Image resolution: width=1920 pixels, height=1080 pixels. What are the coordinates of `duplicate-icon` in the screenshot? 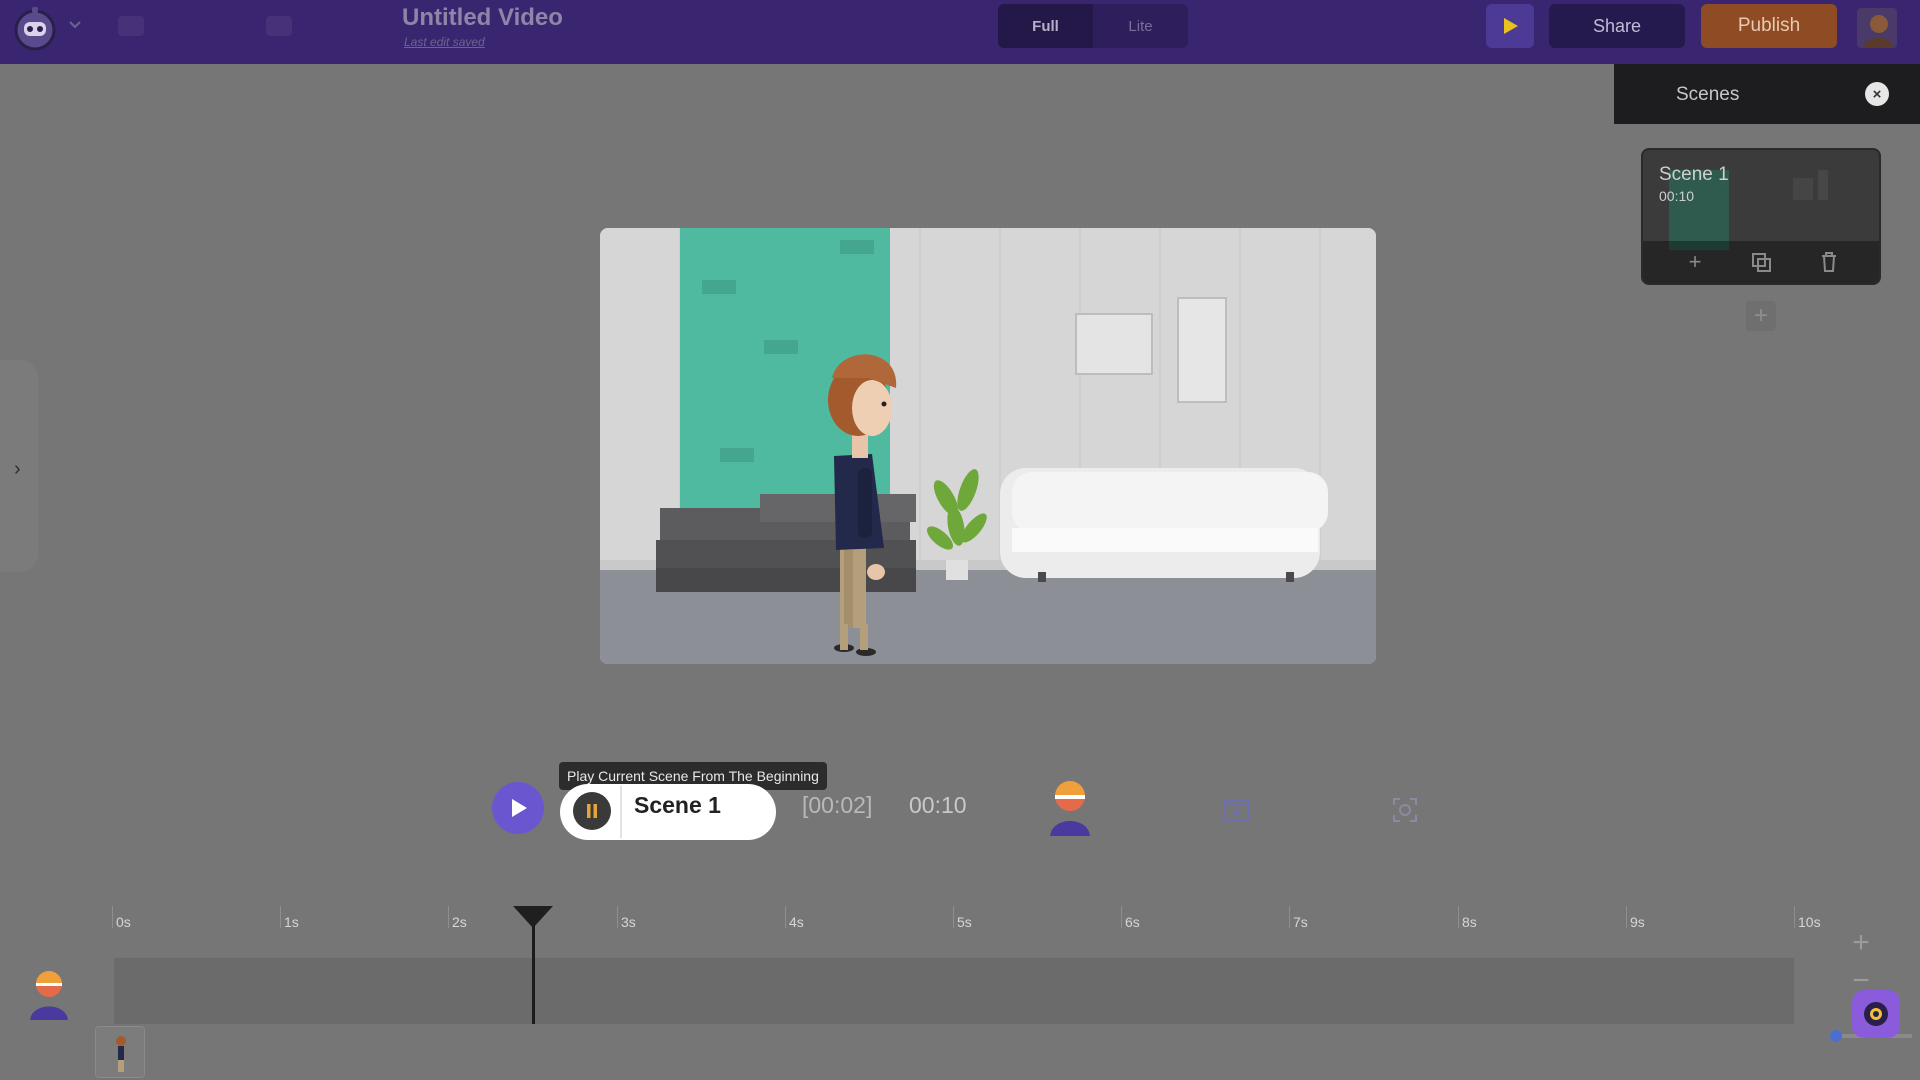 It's located at (1761, 262).